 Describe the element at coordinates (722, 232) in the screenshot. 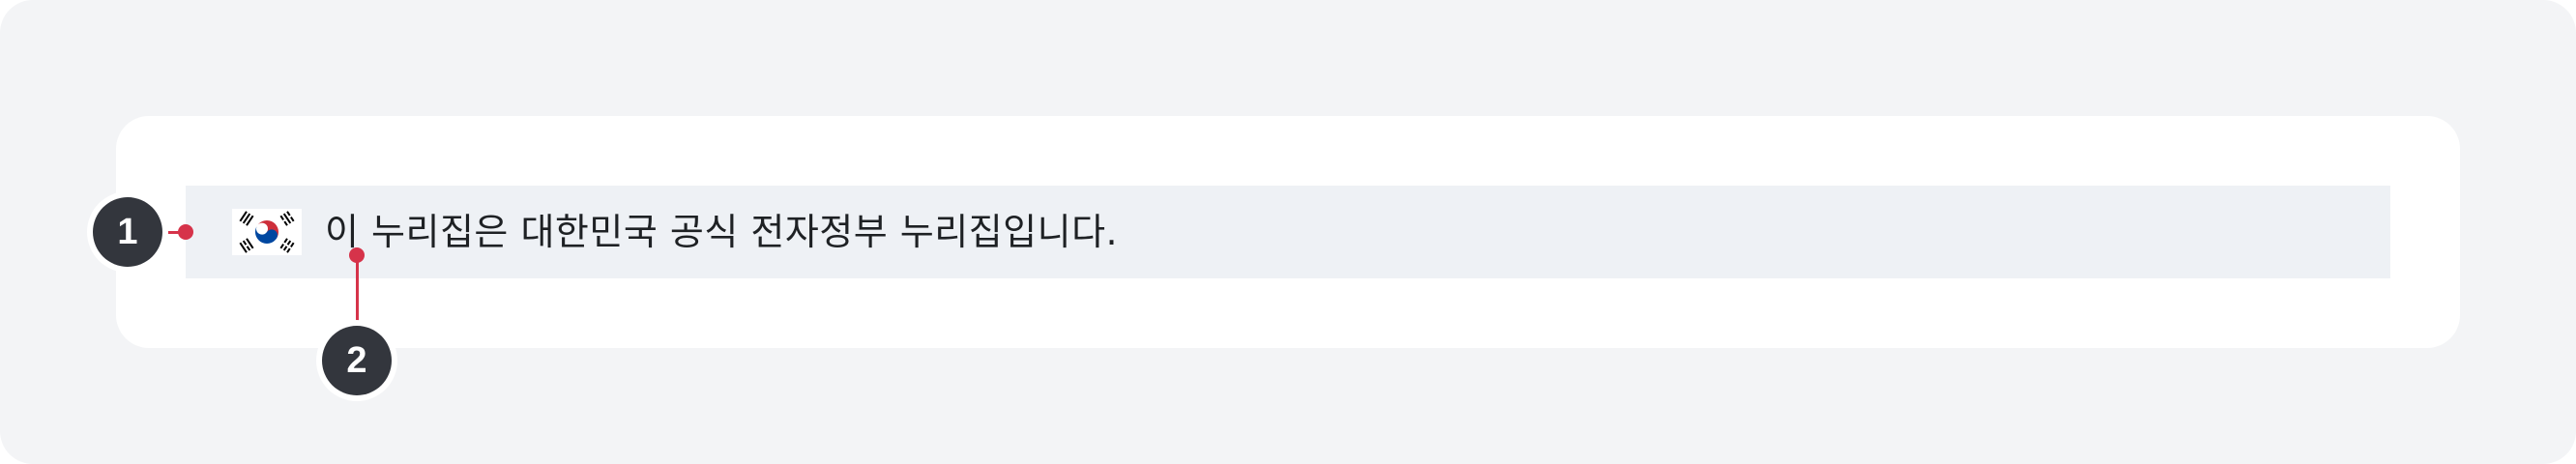

I see `banner-text: 이 누리집은 대한민국 공식 전자정부 누리집입니다.` at that location.